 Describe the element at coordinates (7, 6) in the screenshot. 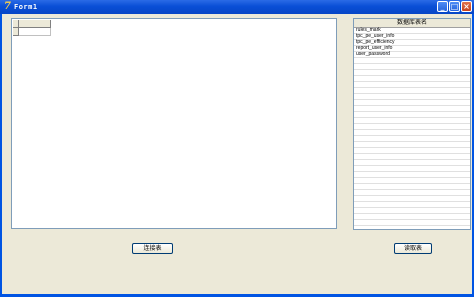

I see `delphi-icon: 7` at that location.